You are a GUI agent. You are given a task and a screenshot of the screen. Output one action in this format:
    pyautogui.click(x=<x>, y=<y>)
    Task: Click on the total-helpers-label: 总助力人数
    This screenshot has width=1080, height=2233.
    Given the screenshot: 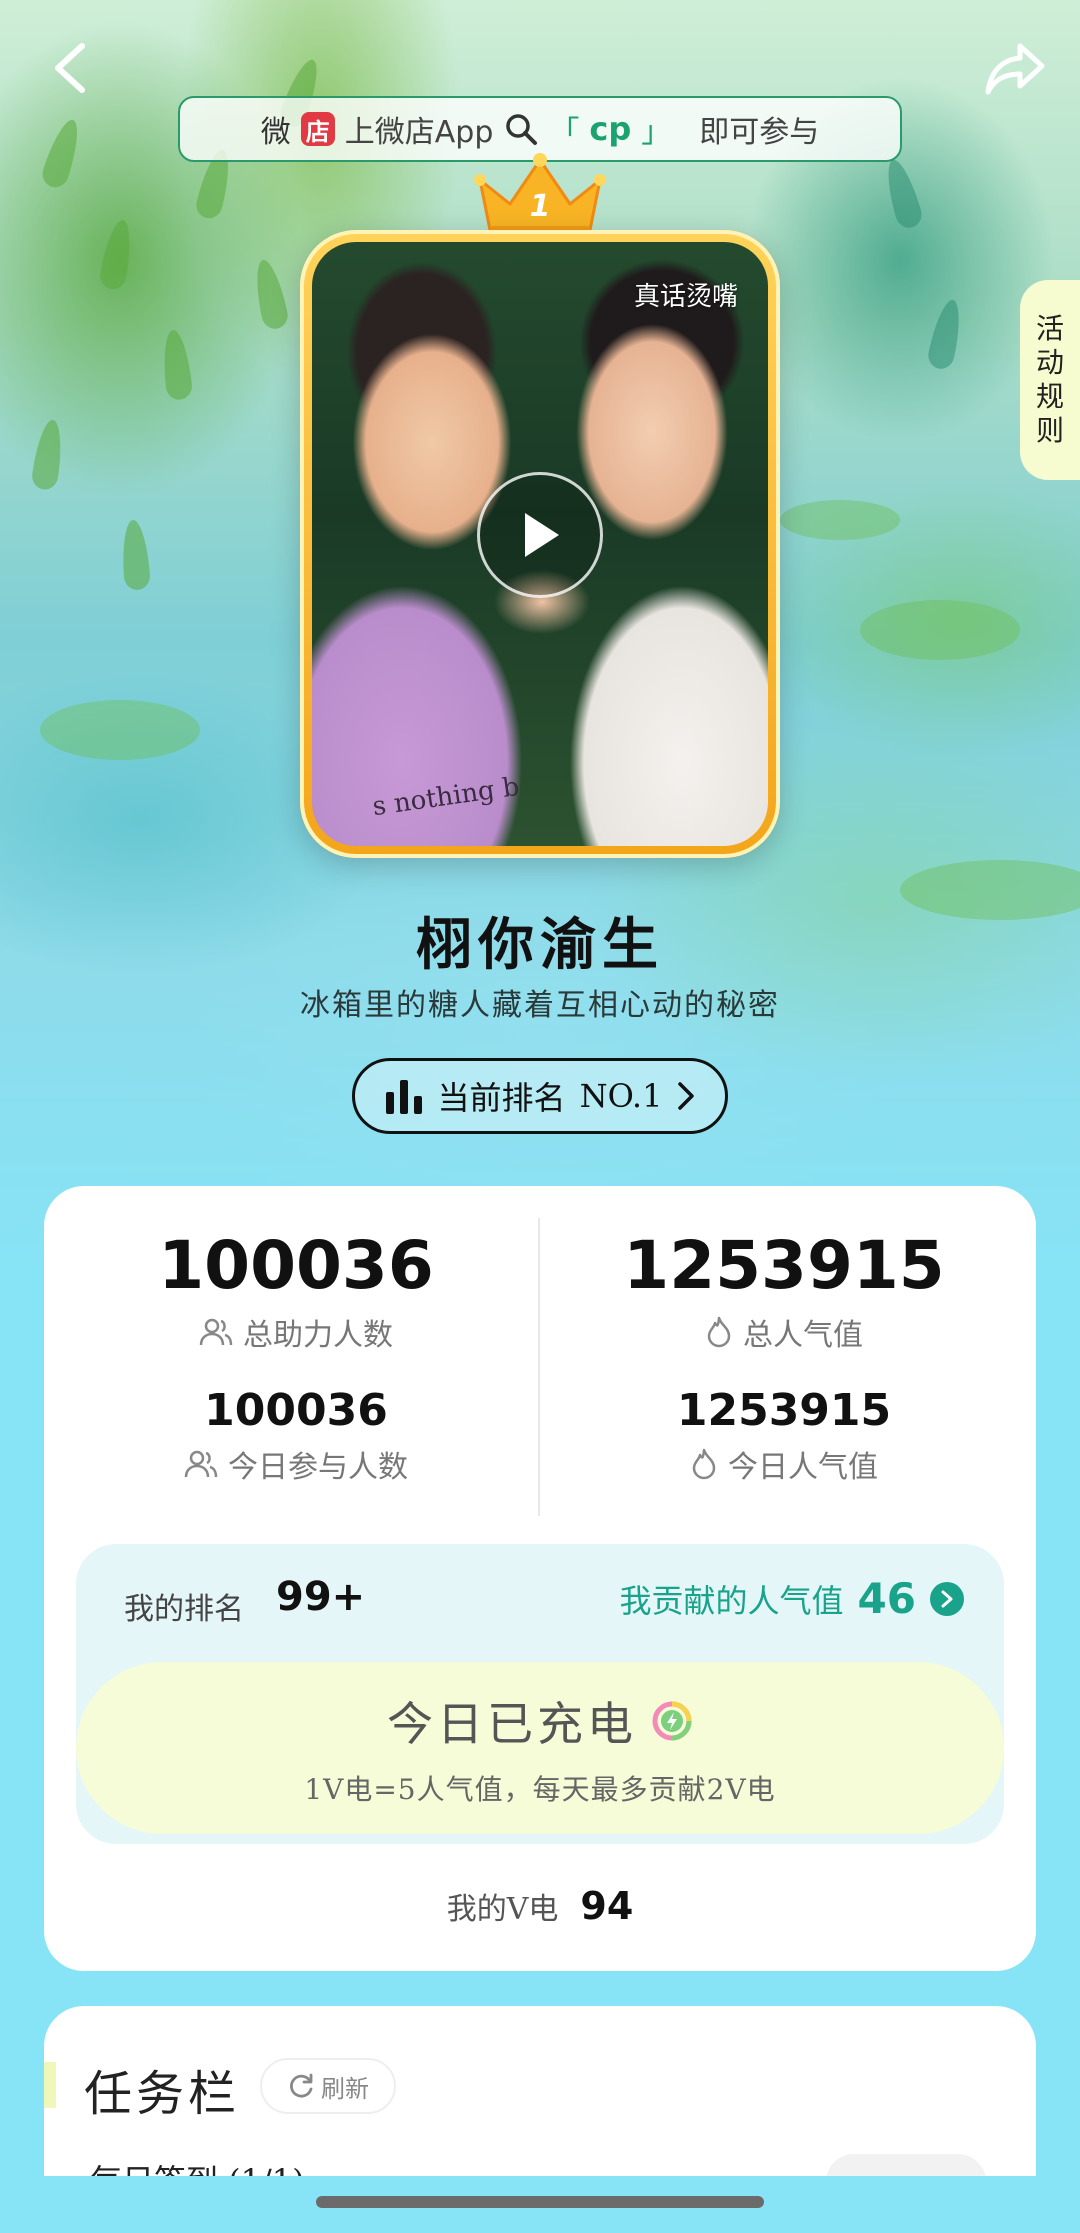 What is the action you would take?
    pyautogui.click(x=318, y=1335)
    